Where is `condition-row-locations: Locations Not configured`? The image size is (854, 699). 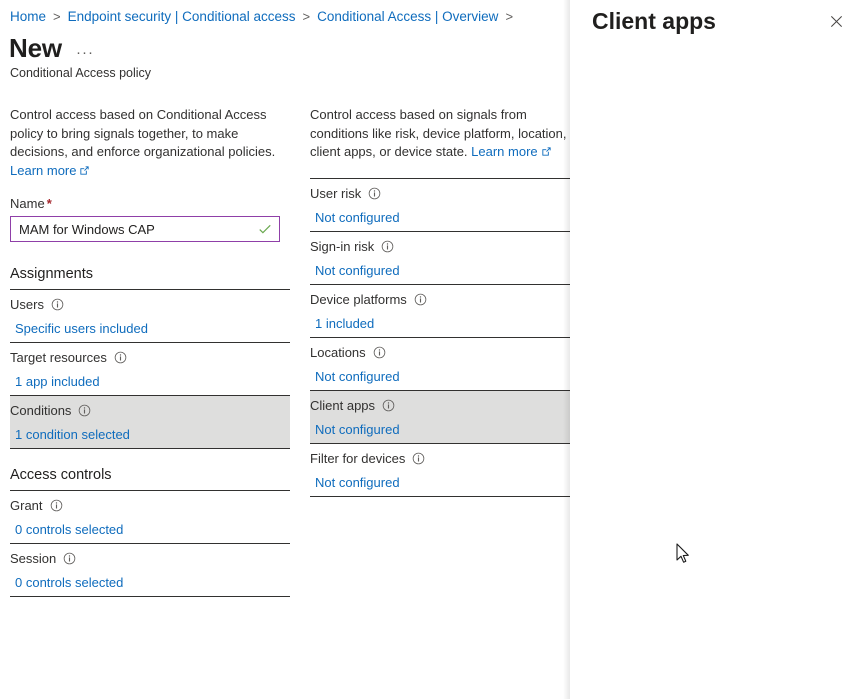 condition-row-locations: Locations Not configured is located at coordinates (440, 363).